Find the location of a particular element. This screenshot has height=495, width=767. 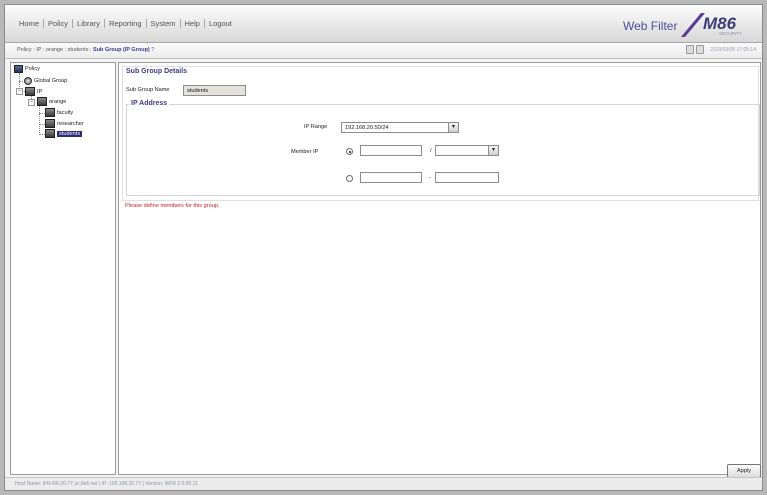

warning-message: Please define members for this group. is located at coordinates (172, 206).